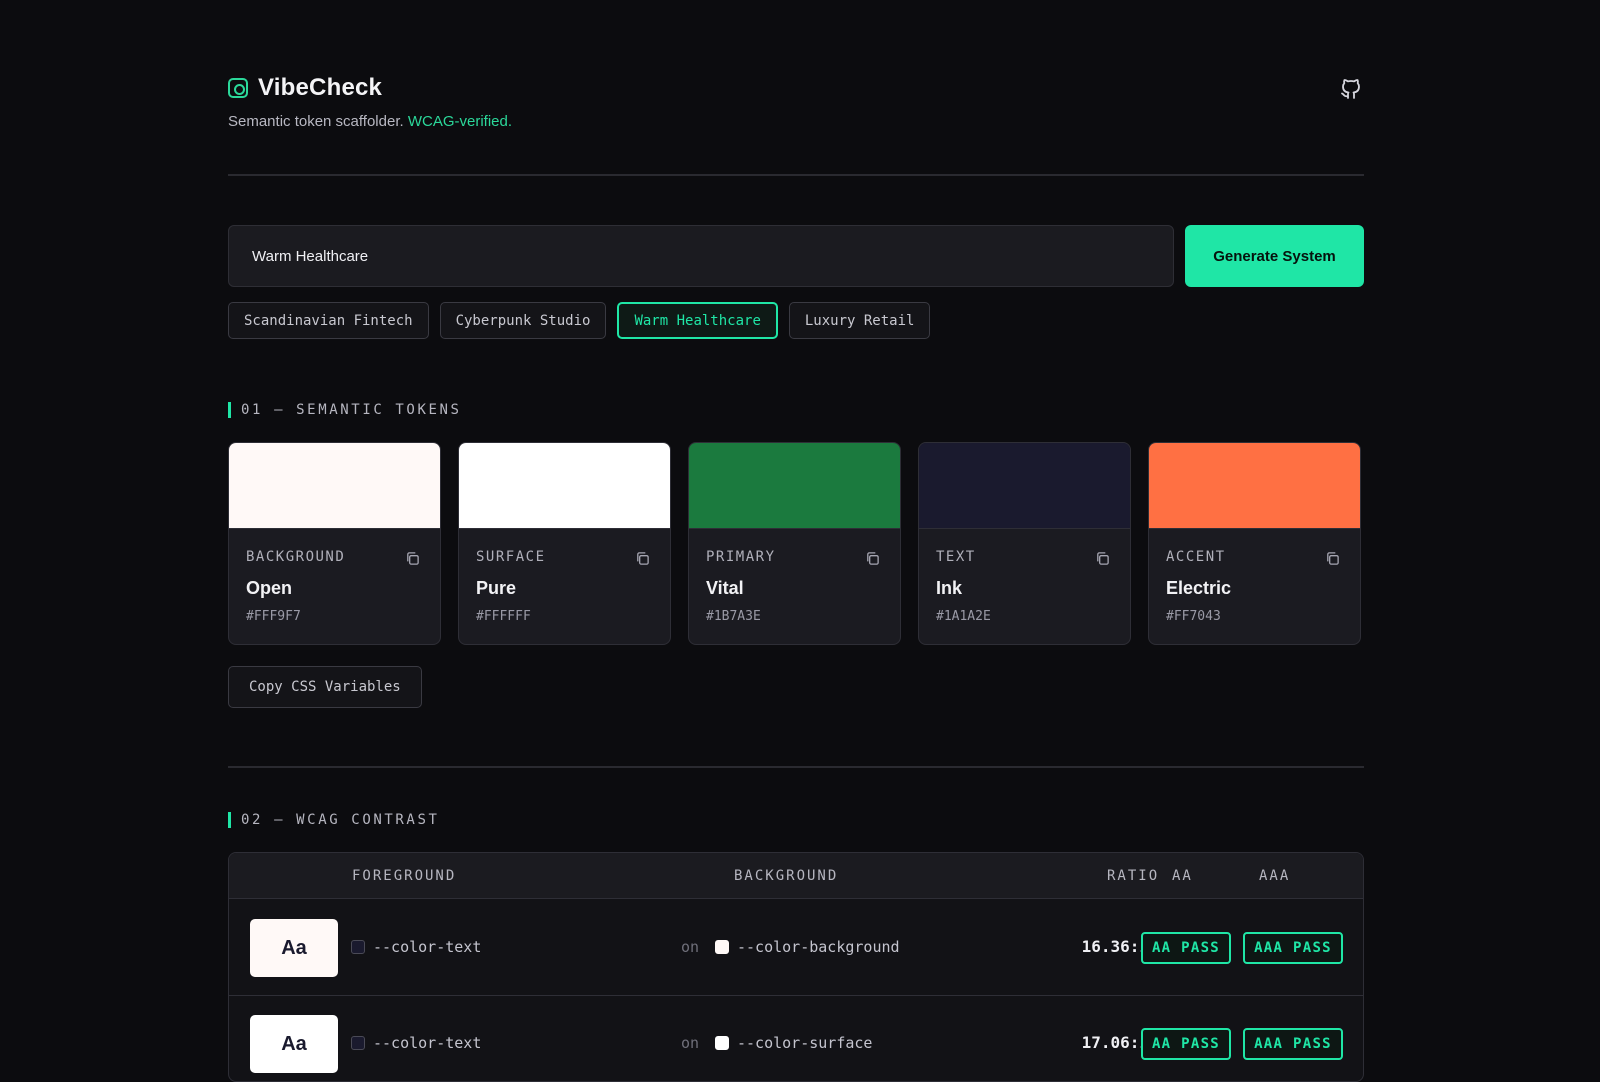 Image resolution: width=1600 pixels, height=1082 pixels. Describe the element at coordinates (796, 767) in the screenshot. I see `section-divider` at that location.